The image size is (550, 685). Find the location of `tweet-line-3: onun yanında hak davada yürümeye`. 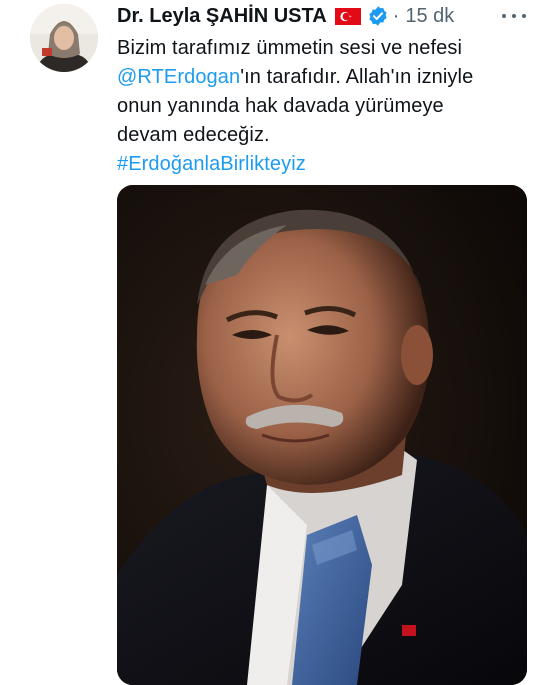

tweet-line-3: onun yanında hak davada yürümeye is located at coordinates (280, 106).